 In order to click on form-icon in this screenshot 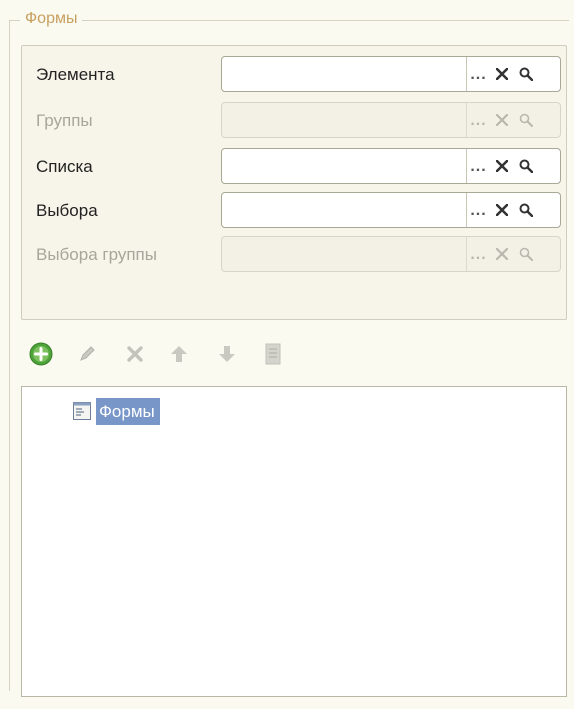, I will do `click(82, 411)`.